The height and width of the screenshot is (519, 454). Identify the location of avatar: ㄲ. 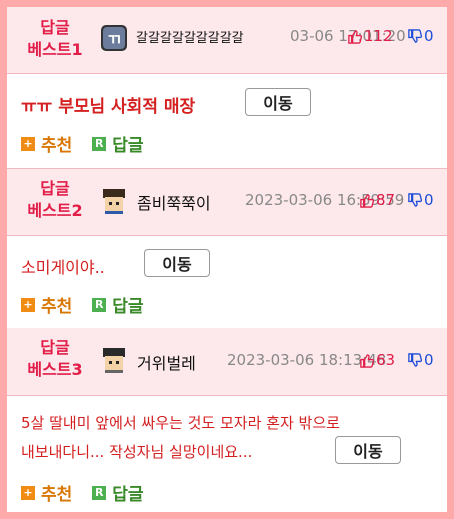
(114, 38).